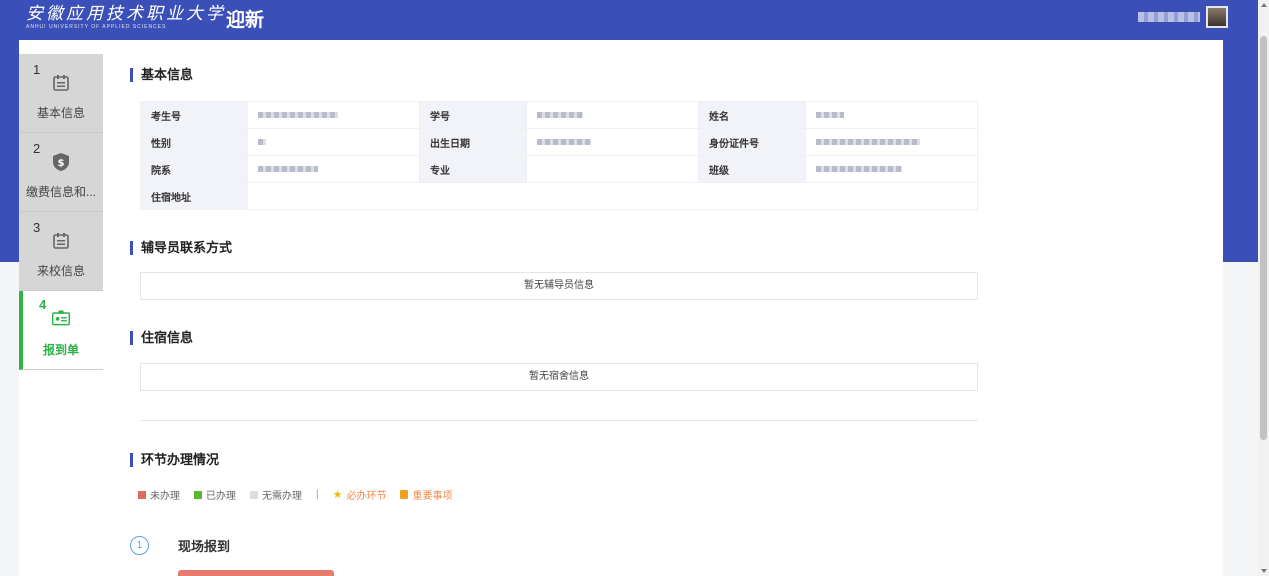 This screenshot has height=576, width=1269. What do you see at coordinates (161, 75) in the screenshot?
I see `section-title-basic-info: 基本信息` at bounding box center [161, 75].